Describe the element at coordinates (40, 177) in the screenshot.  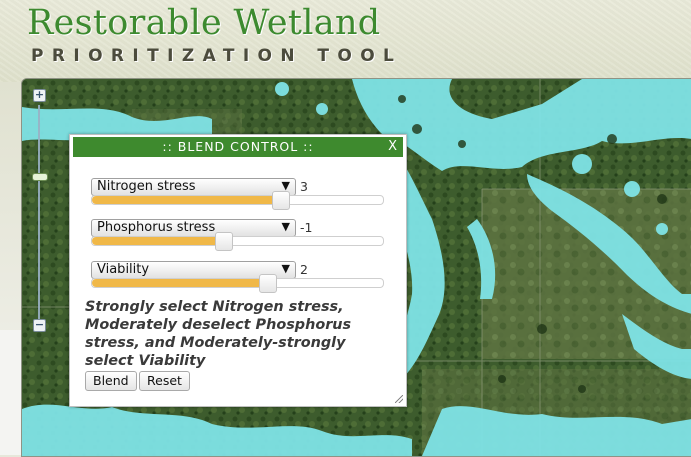
I see `zoom-slider-handle` at that location.